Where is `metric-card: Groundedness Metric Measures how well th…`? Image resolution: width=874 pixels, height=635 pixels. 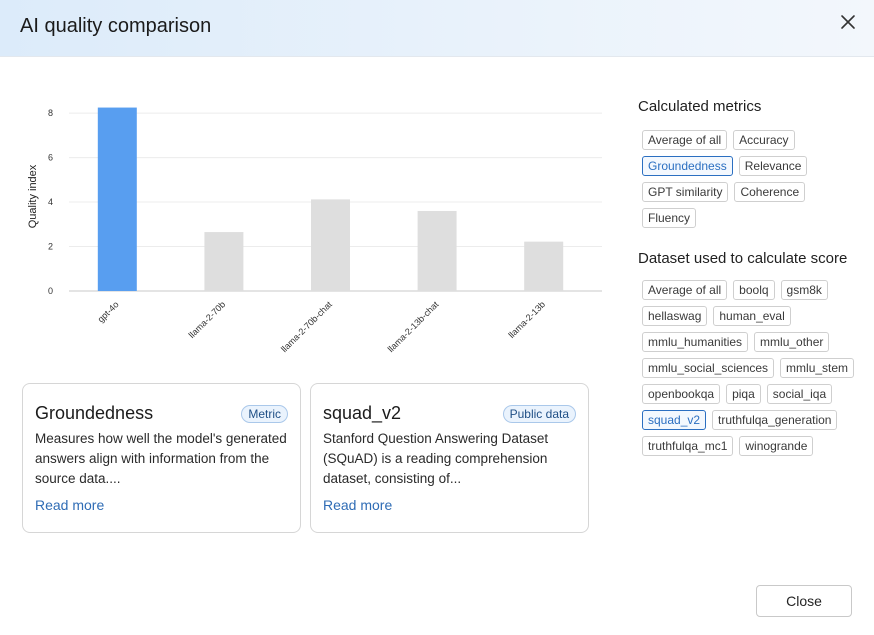 metric-card: Groundedness Metric Measures how well th… is located at coordinates (161, 458).